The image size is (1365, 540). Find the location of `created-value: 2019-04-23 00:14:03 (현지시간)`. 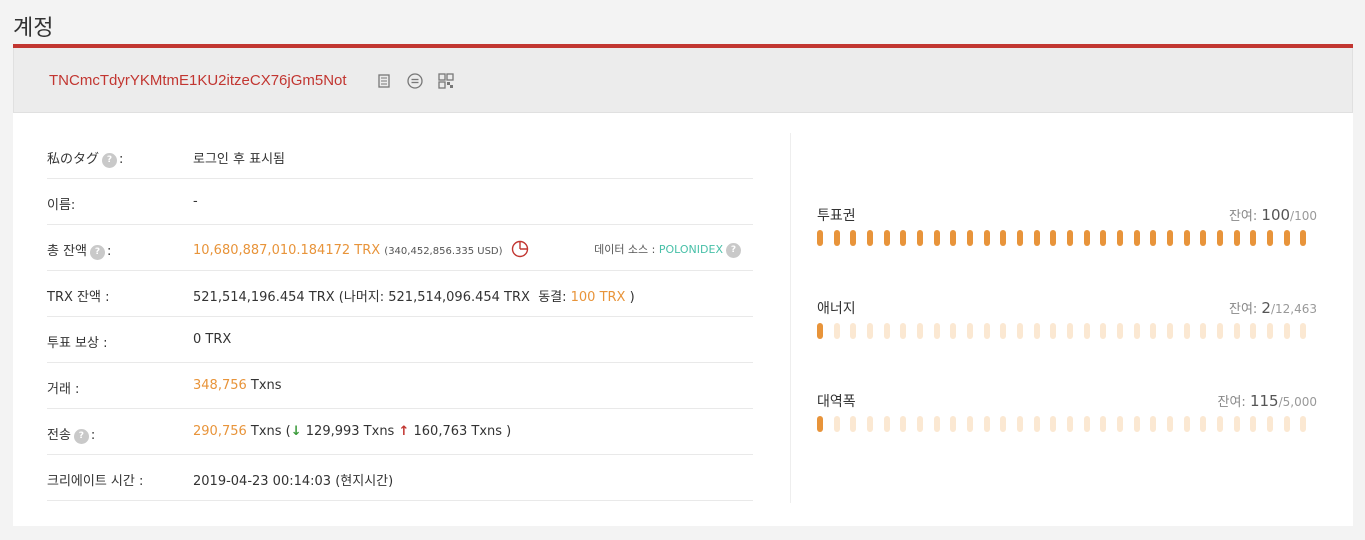

created-value: 2019-04-23 00:14:03 (현지시간) is located at coordinates (293, 481).